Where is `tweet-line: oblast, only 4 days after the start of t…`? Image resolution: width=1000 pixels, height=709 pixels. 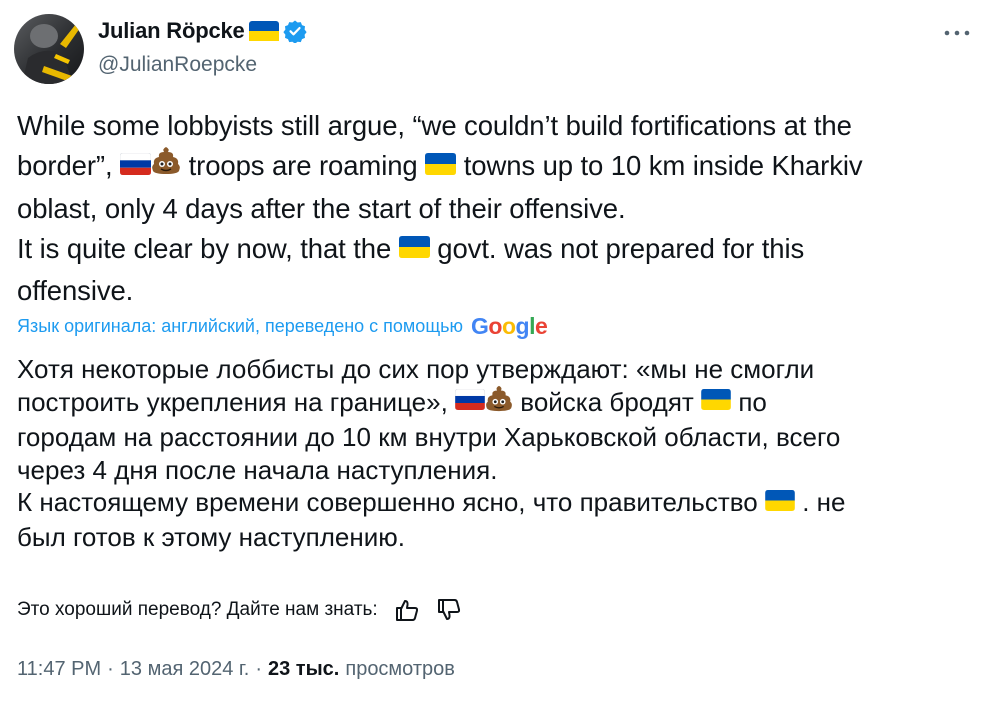 tweet-line: oblast, only 4 days after the start of t… is located at coordinates (321, 208).